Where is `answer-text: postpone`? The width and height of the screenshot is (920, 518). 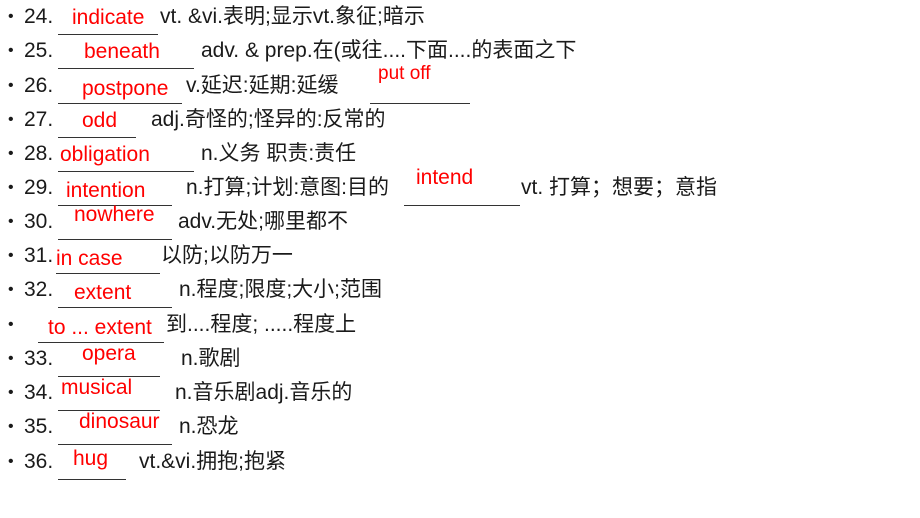
answer-text: postpone is located at coordinates (125, 88).